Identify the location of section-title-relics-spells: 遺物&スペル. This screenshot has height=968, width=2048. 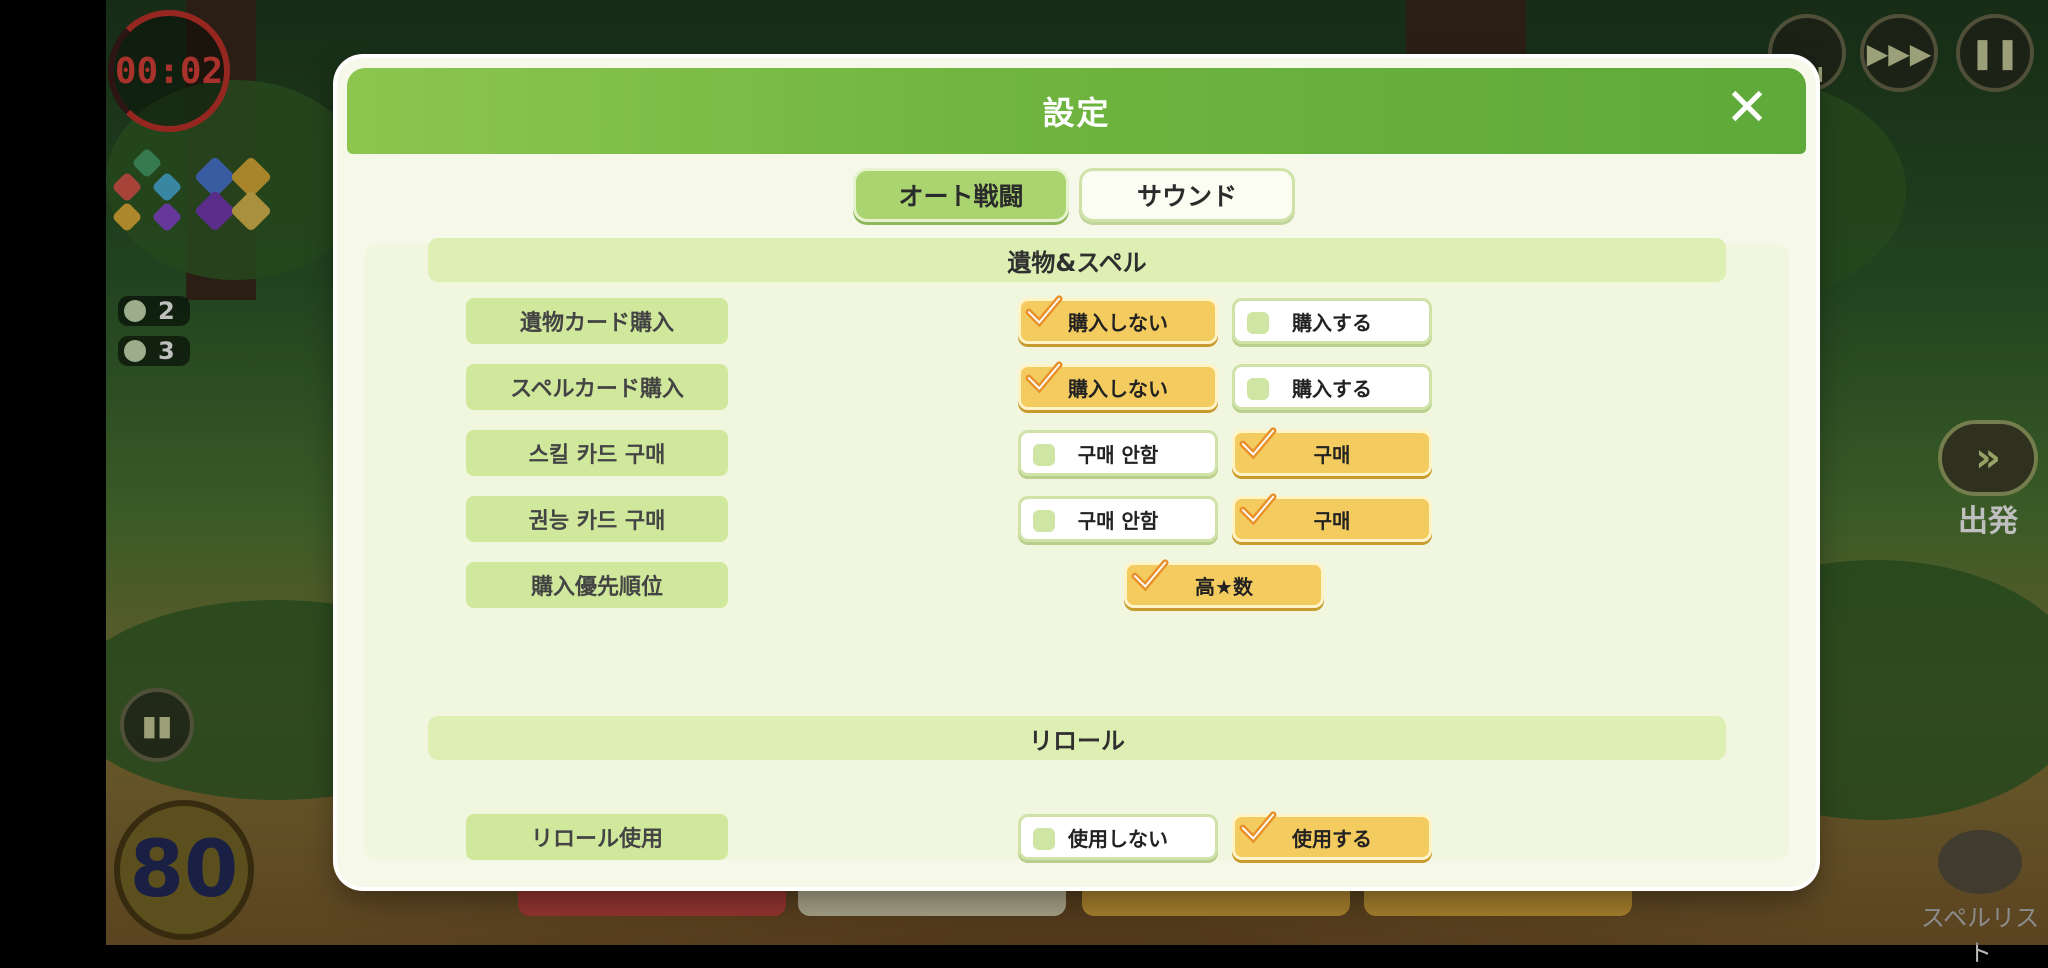
(1077, 260).